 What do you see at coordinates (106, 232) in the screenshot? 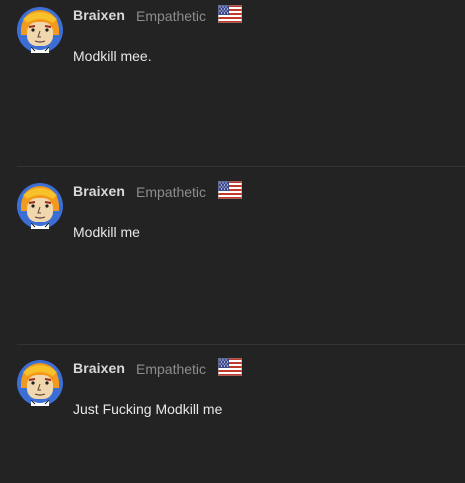
I see `post-message: Modkill me` at bounding box center [106, 232].